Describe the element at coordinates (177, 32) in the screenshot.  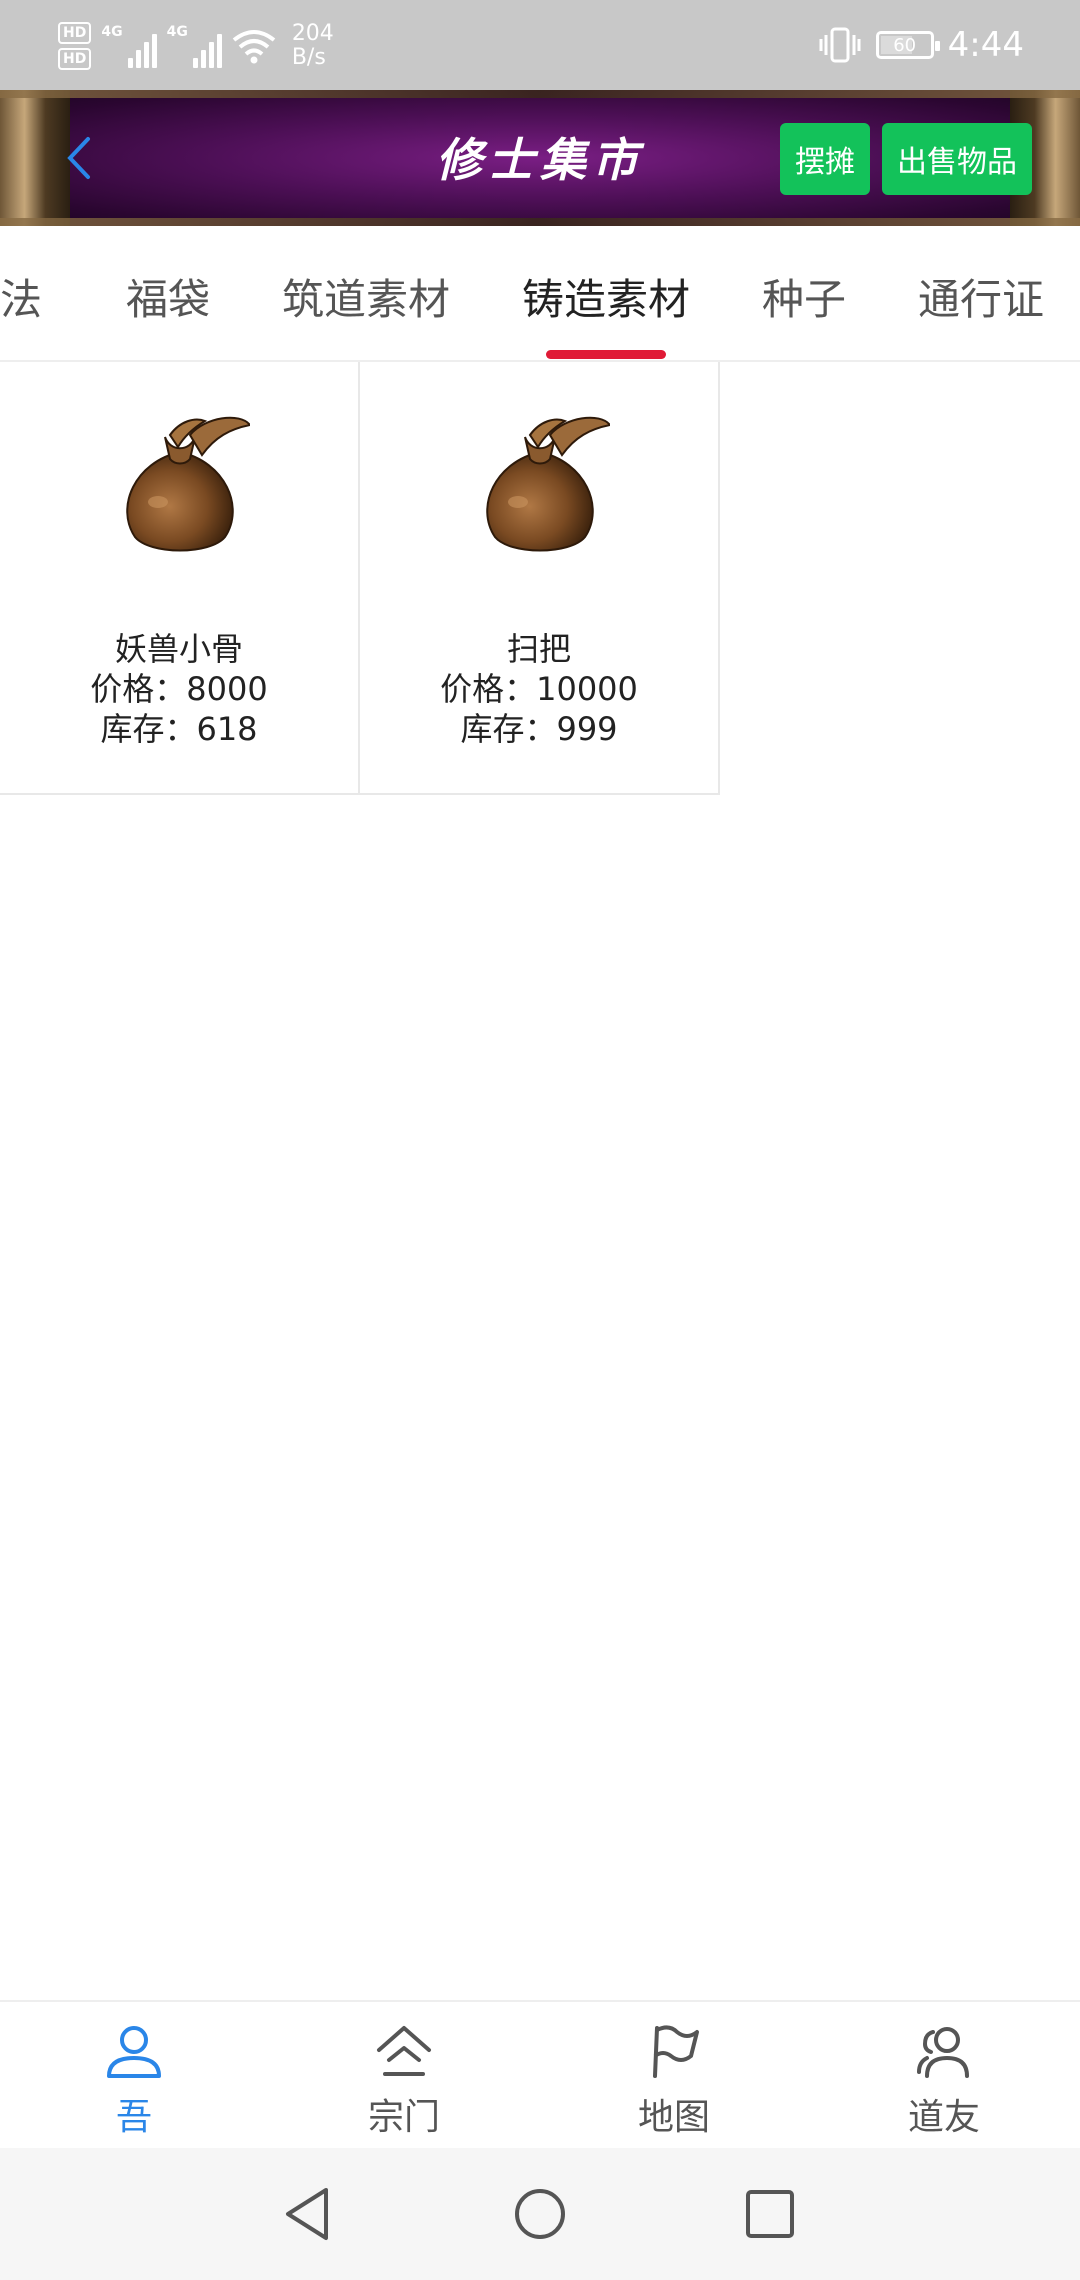
I see `network-type-2: 4G` at that location.